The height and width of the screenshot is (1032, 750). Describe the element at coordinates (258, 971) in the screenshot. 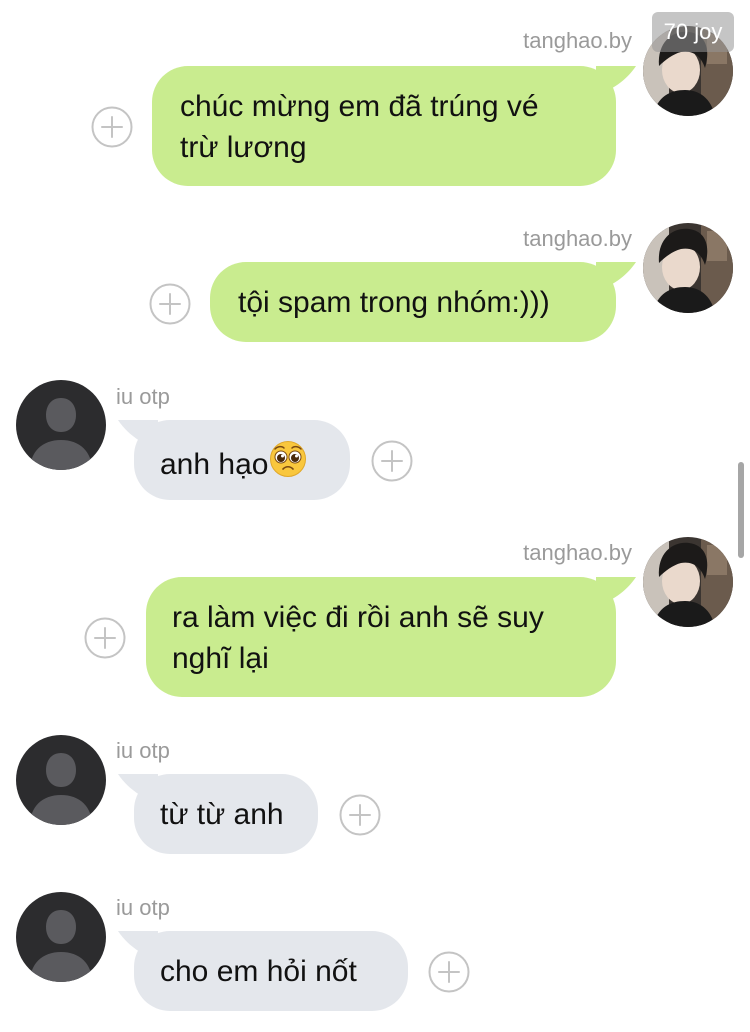

I see `message-line: cho em hỏi nốt` at that location.